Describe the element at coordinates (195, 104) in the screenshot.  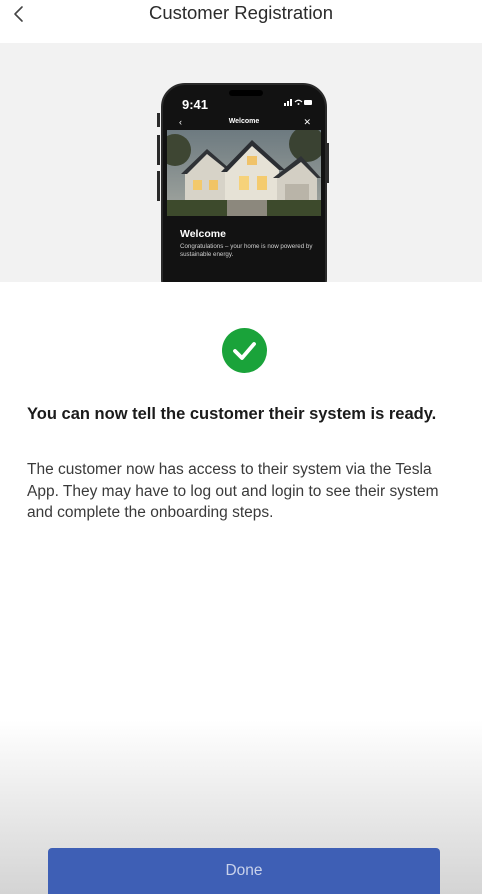
I see `phone-status-time: 9:41` at that location.